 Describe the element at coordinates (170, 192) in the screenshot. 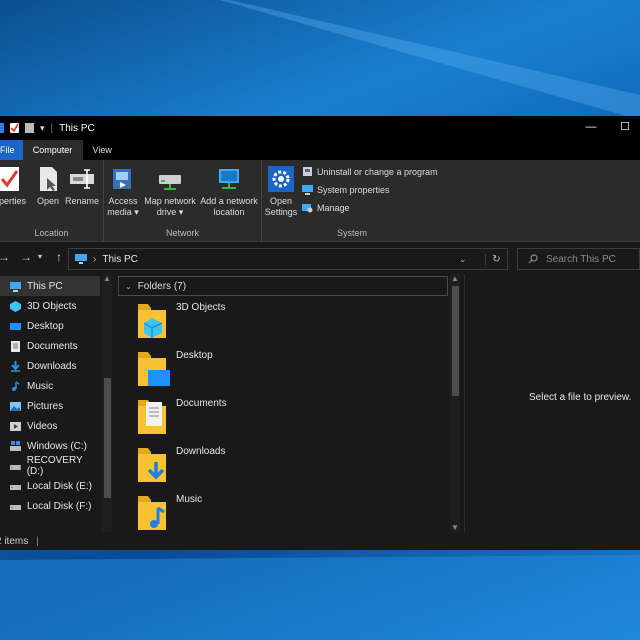

I see `map-network-drive-button: Map network drive ▾` at that location.